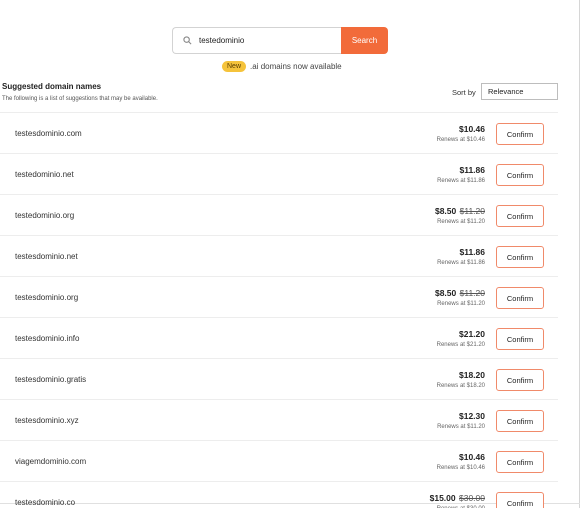 The image size is (585, 508). Describe the element at coordinates (472, 334) in the screenshot. I see `domain-price: $21.20` at that location.